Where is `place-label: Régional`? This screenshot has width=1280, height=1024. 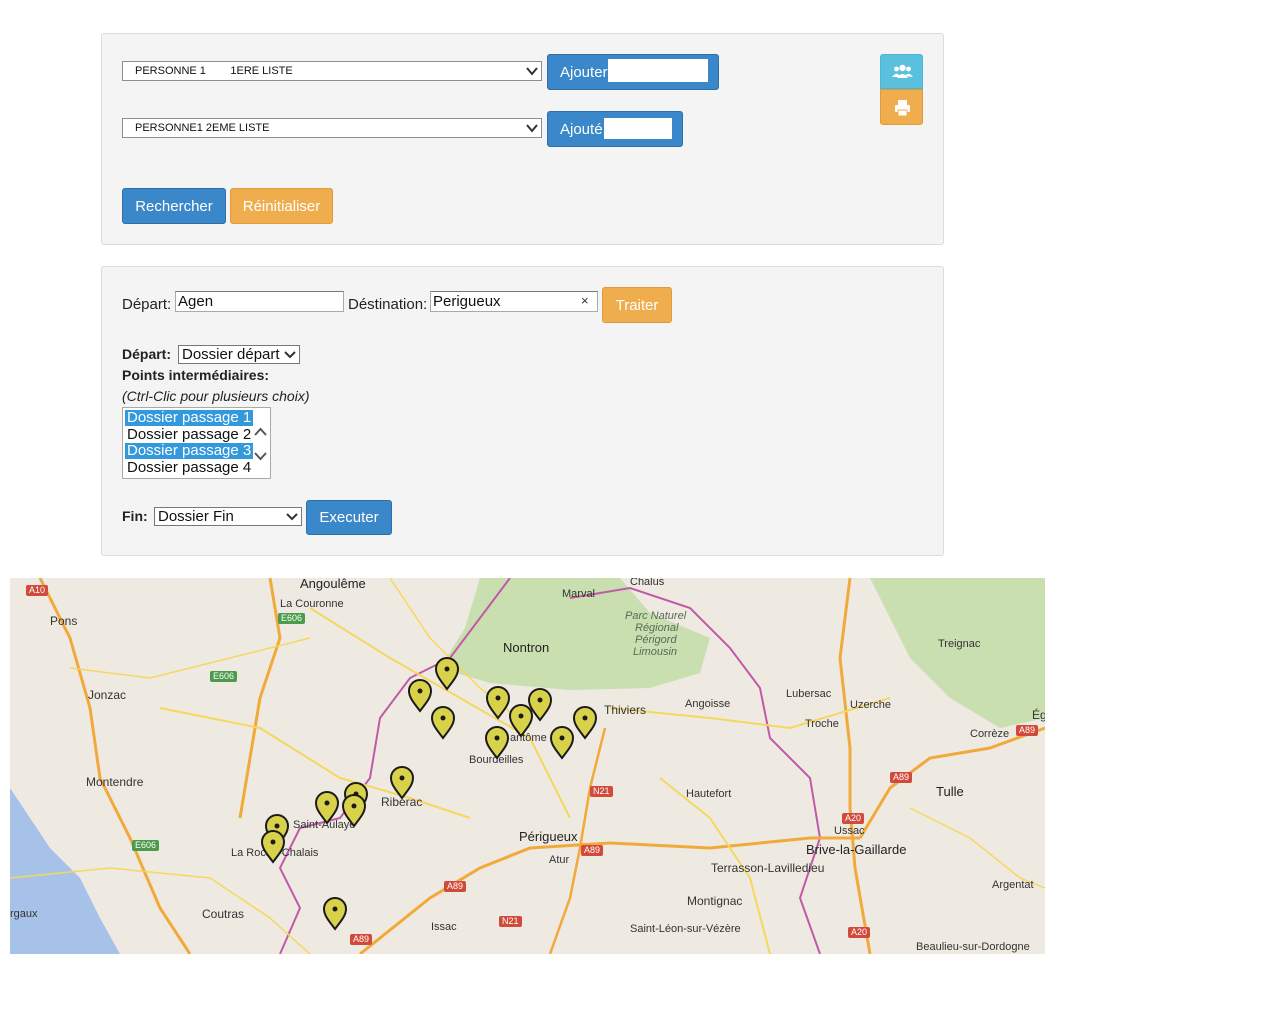 place-label: Régional is located at coordinates (657, 628).